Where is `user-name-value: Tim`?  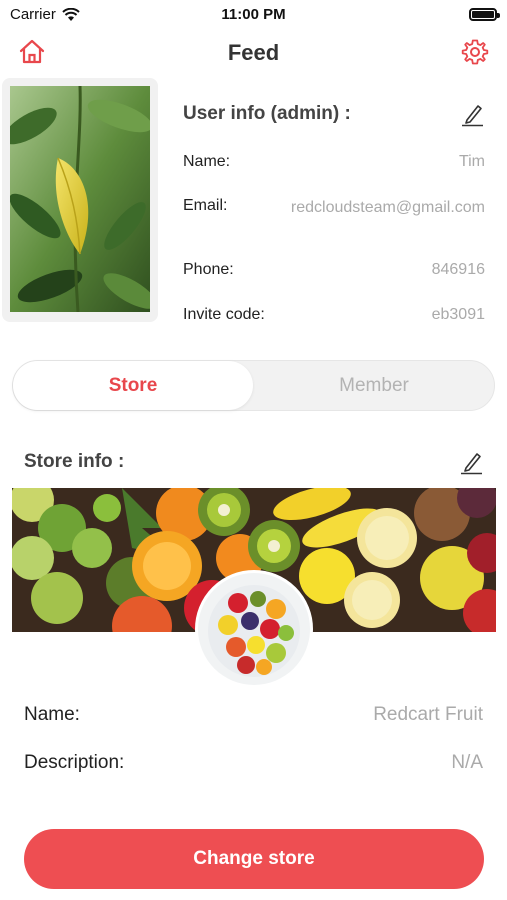 user-name-value: Tim is located at coordinates (471, 161).